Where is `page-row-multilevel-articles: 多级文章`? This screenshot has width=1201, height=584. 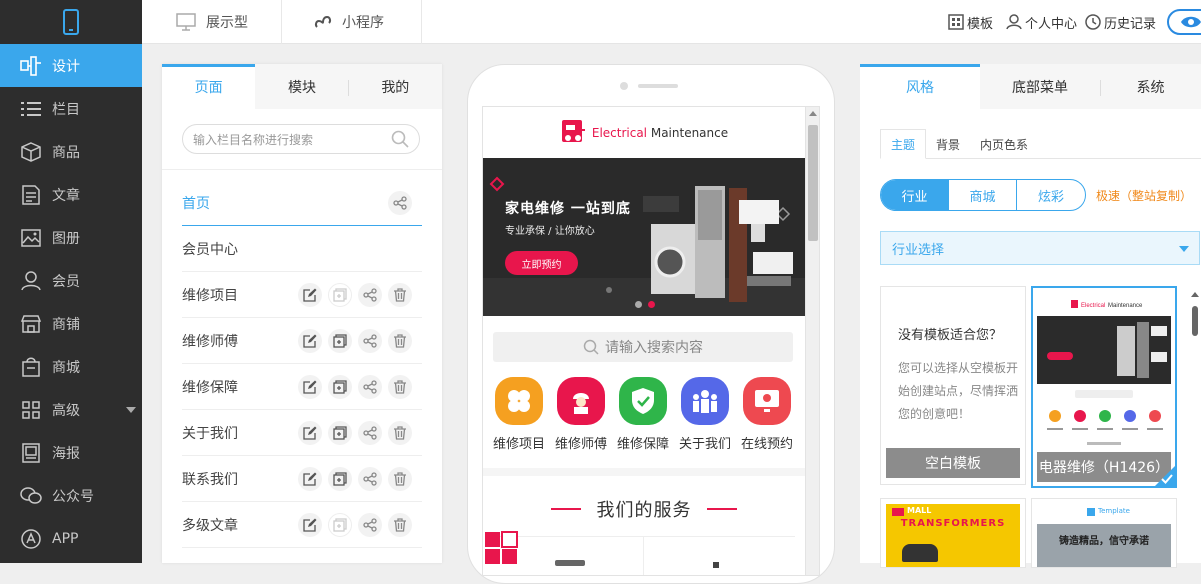
page-row-multilevel-articles: 多级文章 is located at coordinates (302, 525).